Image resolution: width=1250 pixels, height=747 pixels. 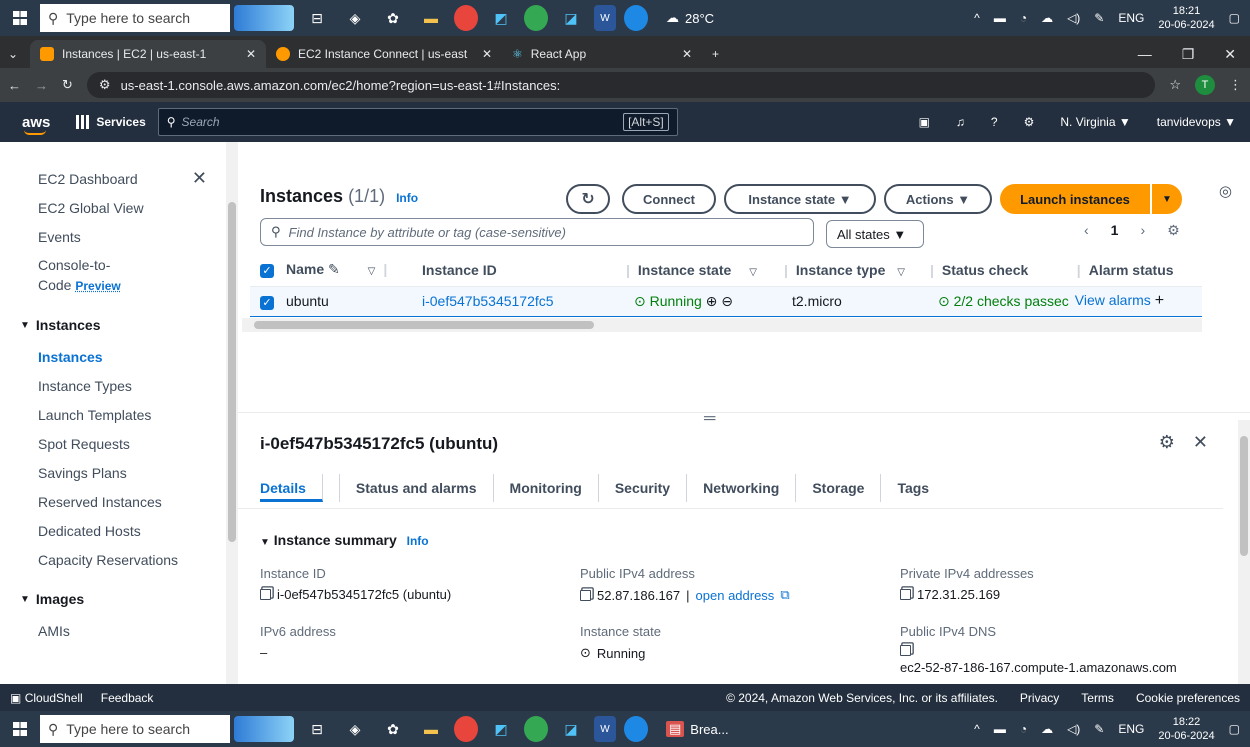 I want to click on refresh-button: ↻, so click(x=588, y=199).